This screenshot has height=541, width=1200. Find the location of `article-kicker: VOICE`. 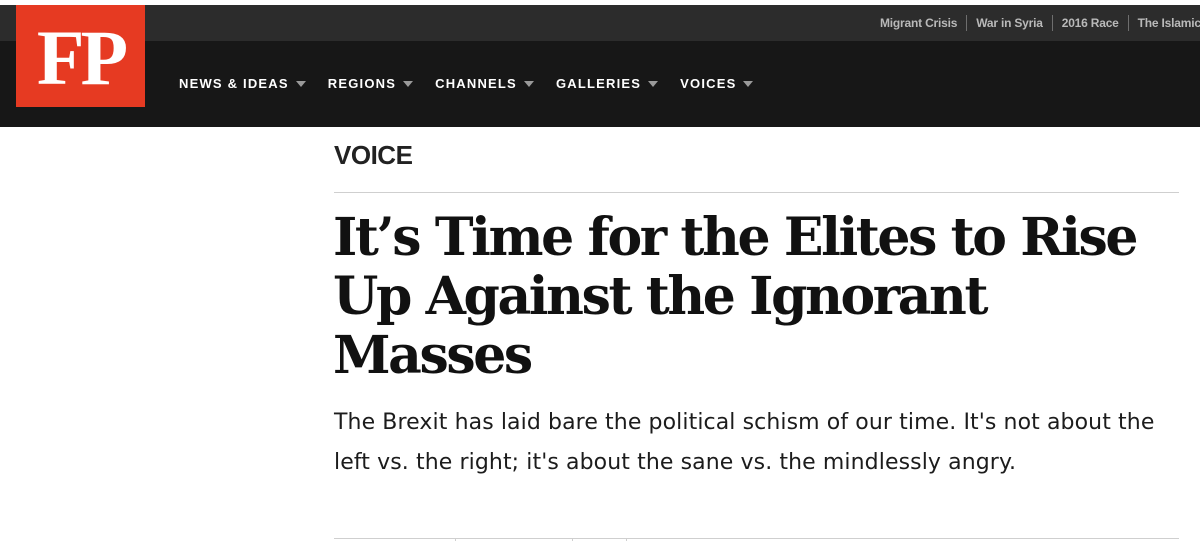

article-kicker: VOICE is located at coordinates (373, 155).